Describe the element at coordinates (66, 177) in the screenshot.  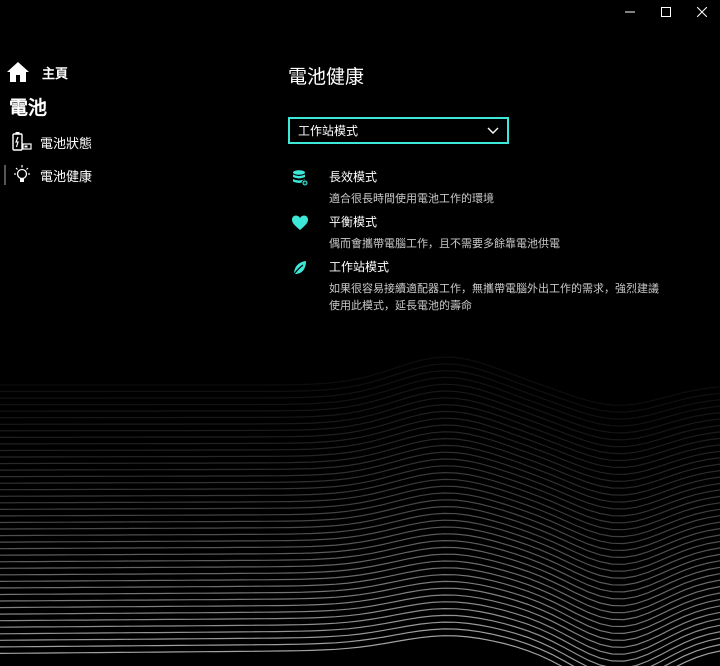
I see `sidebar-item-label: 電池健康` at that location.